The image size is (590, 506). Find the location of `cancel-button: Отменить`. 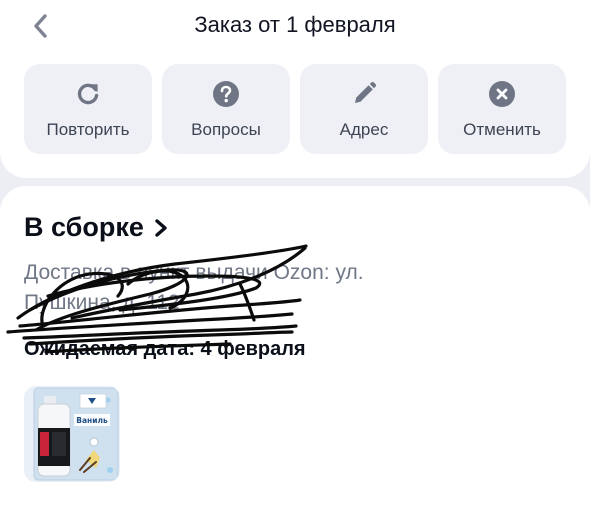

cancel-button: Отменить is located at coordinates (502, 109).